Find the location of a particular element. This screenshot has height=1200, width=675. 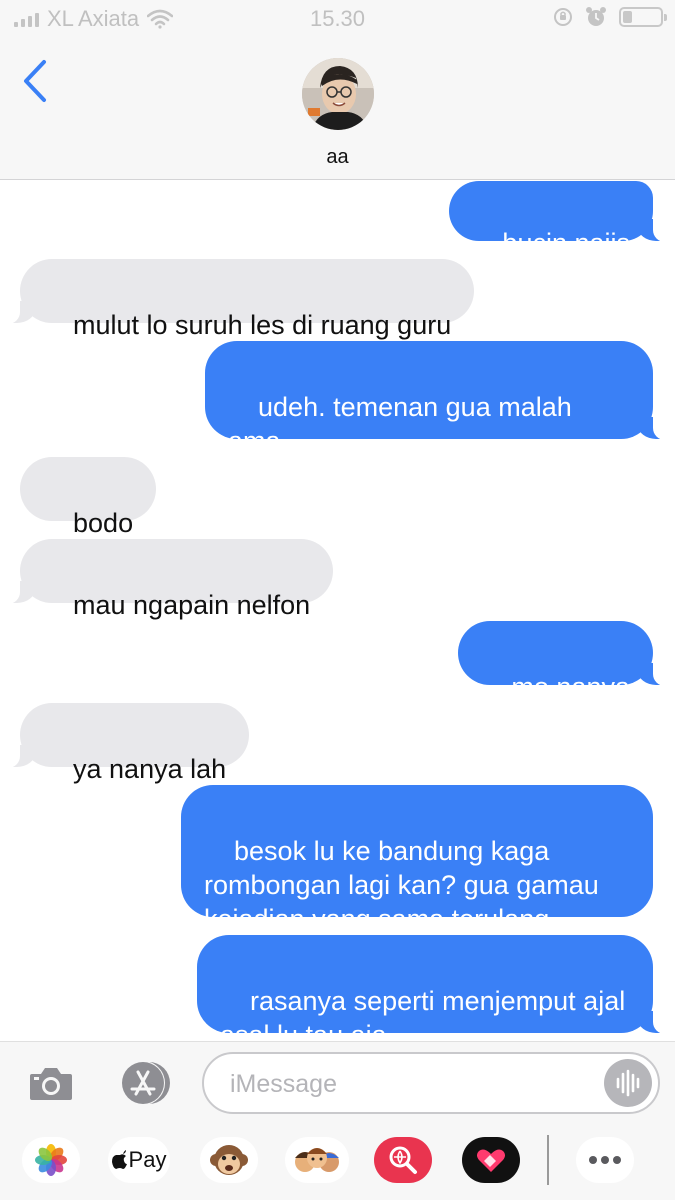

drawer-divider is located at coordinates (548, 1160).